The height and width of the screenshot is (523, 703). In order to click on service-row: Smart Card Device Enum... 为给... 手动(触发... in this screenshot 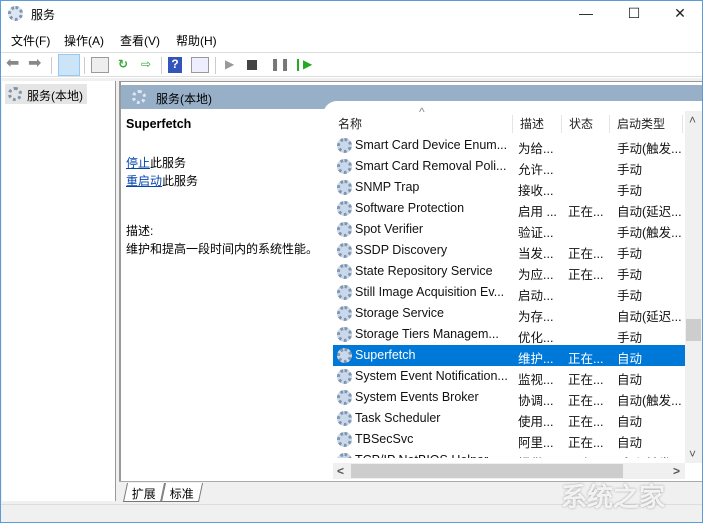, I will do `click(509, 145)`.